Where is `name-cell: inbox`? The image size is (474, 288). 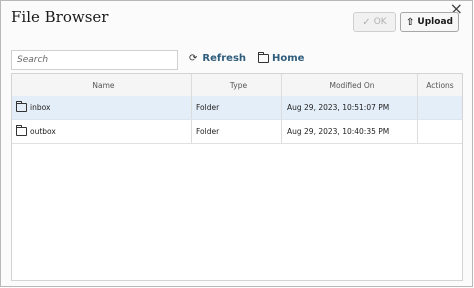 name-cell: inbox is located at coordinates (102, 107).